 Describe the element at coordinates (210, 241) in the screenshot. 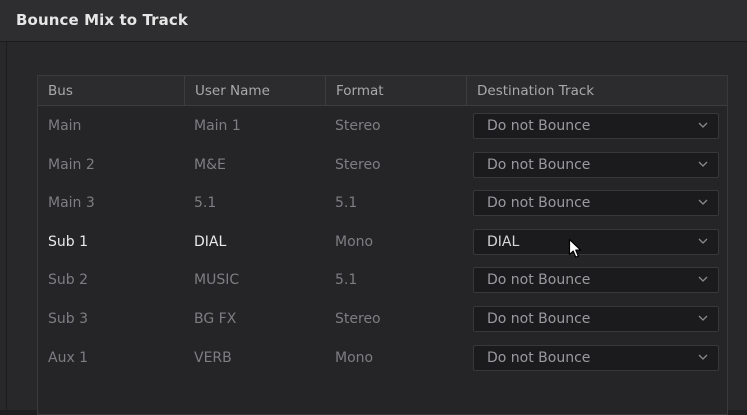

I see `user-name-cell: DIAL` at that location.